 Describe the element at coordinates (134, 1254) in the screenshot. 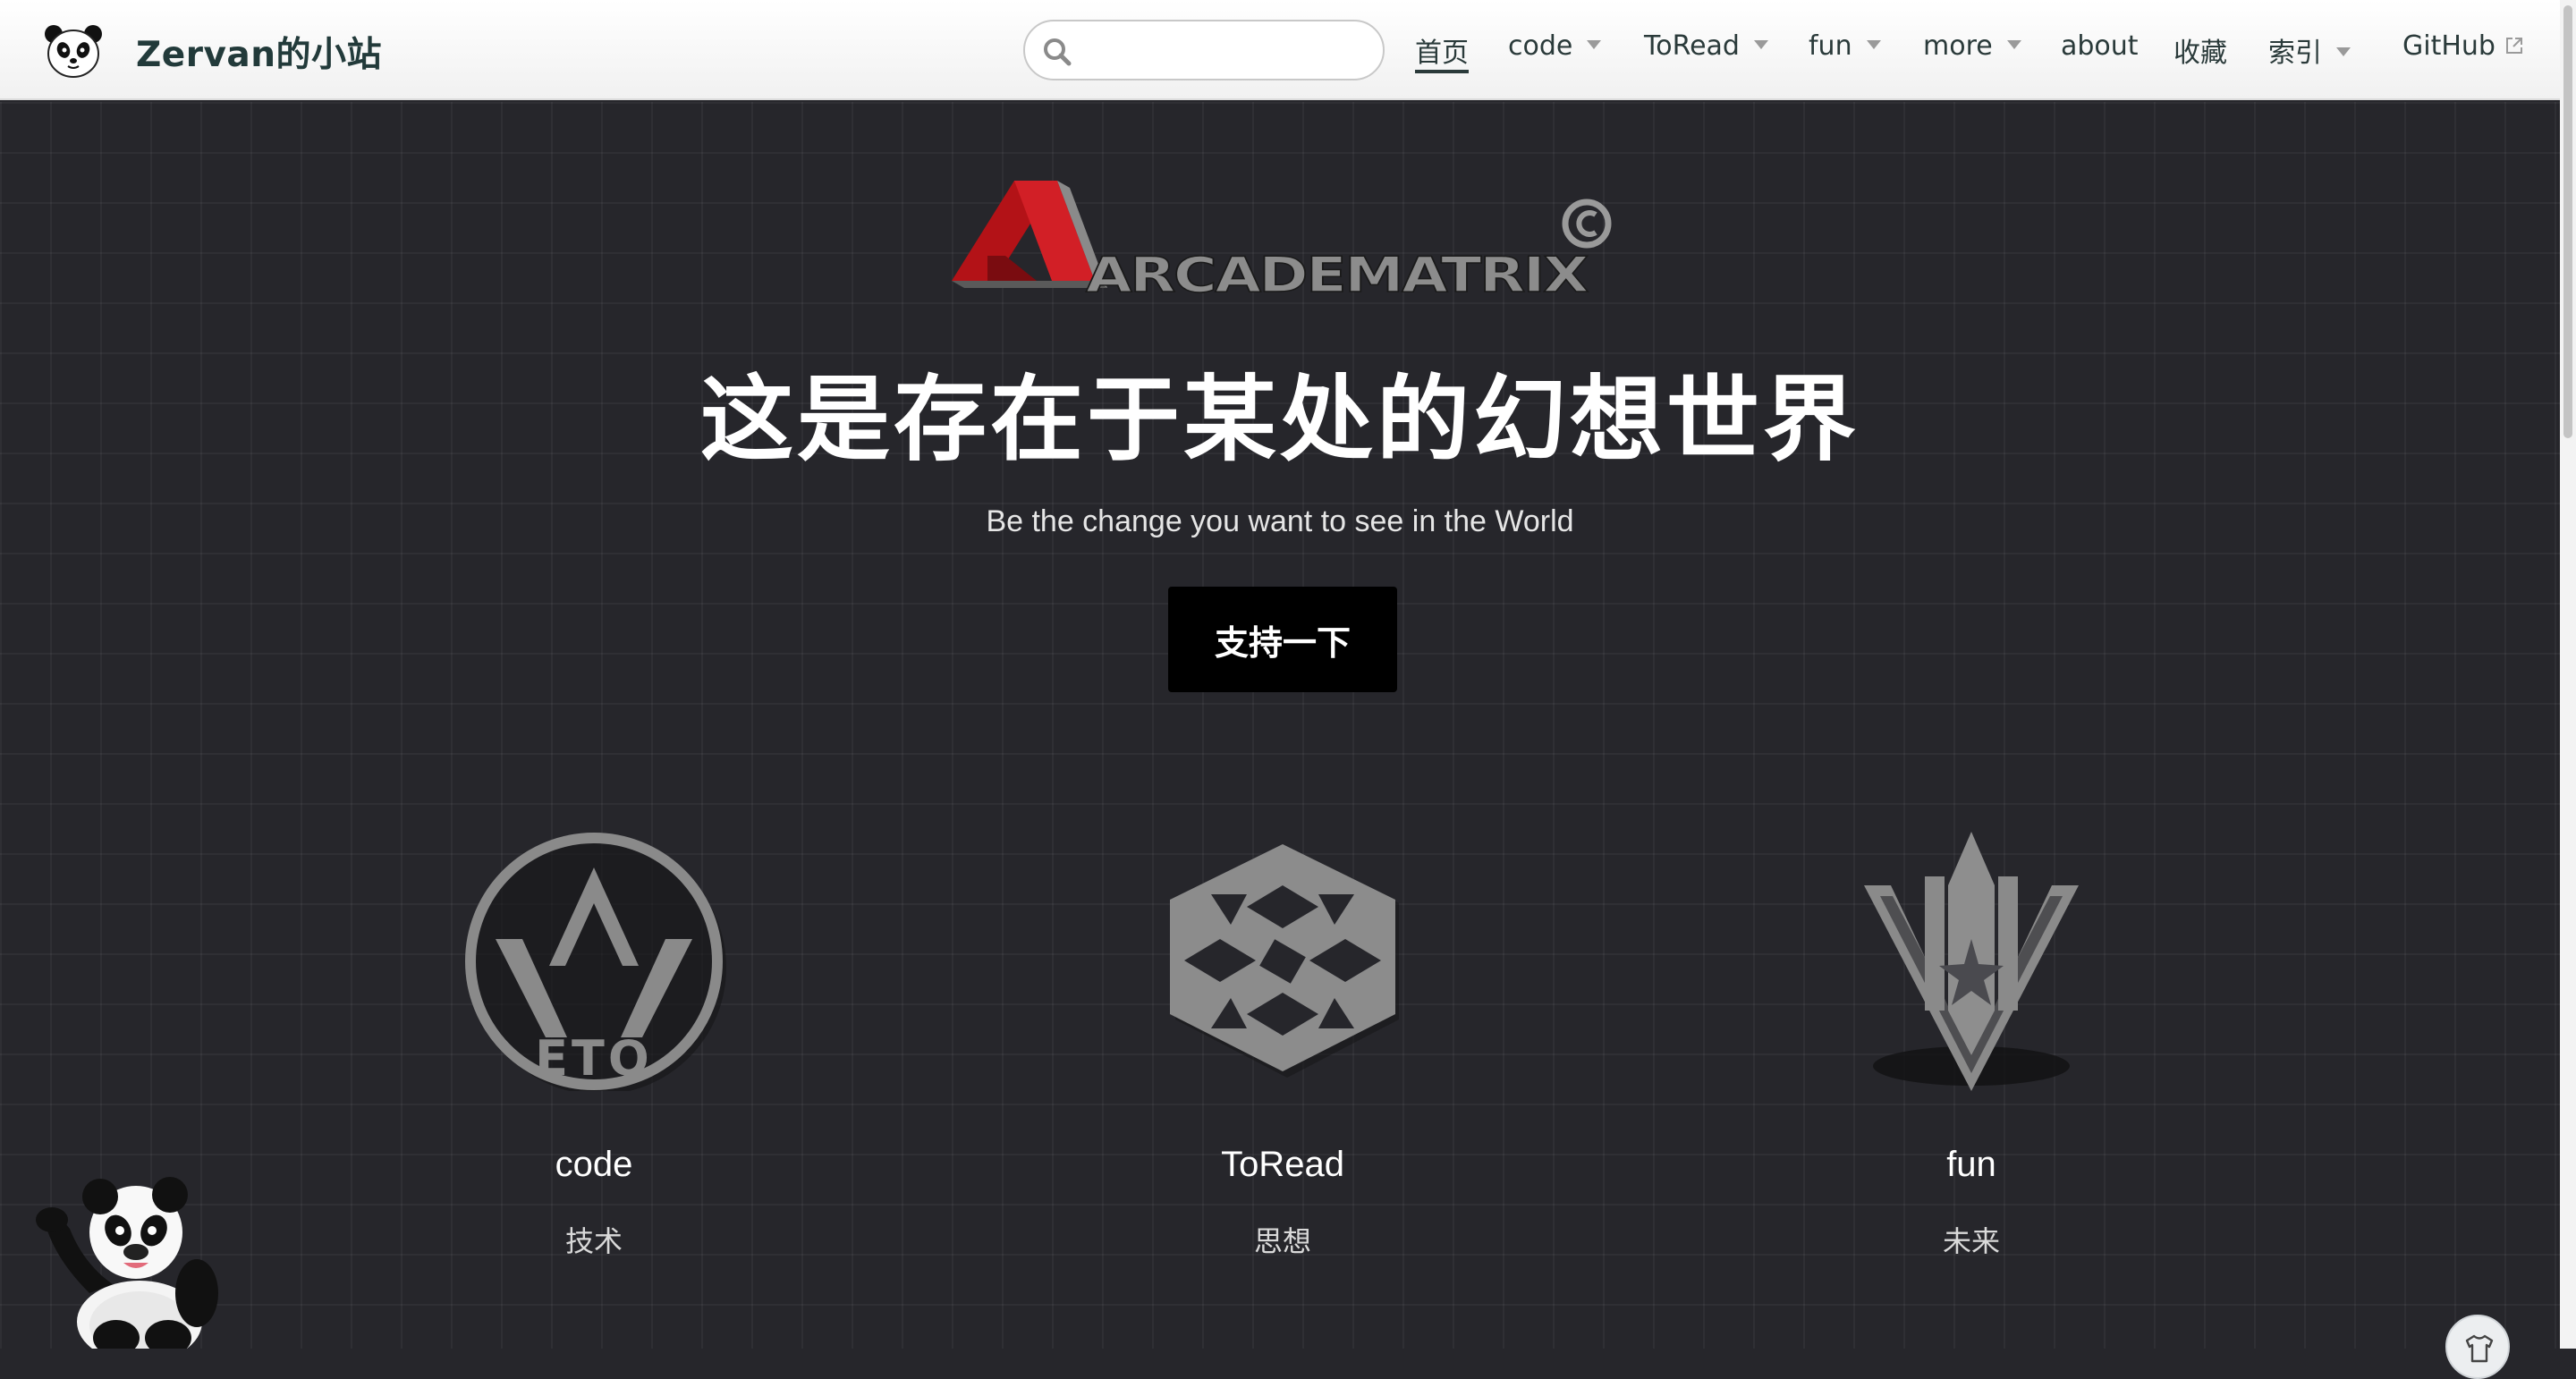

I see `panda-mascot` at that location.